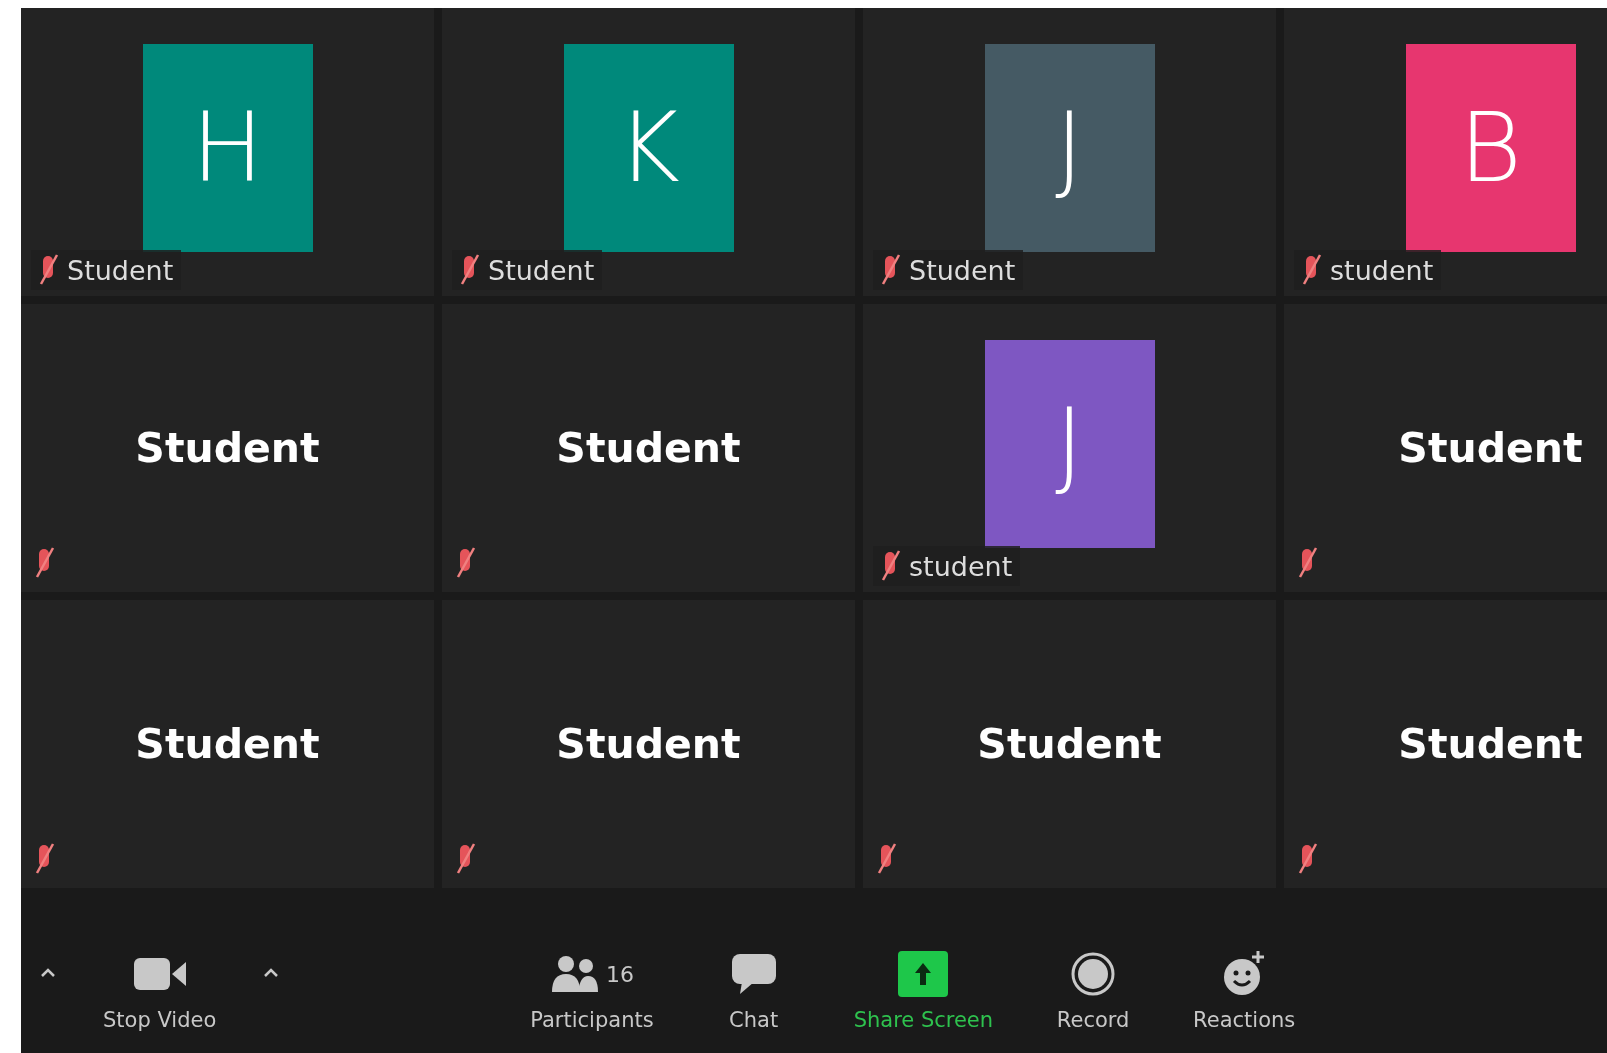 The width and height of the screenshot is (1607, 1053). I want to click on share-button: Share Screen, so click(923, 991).